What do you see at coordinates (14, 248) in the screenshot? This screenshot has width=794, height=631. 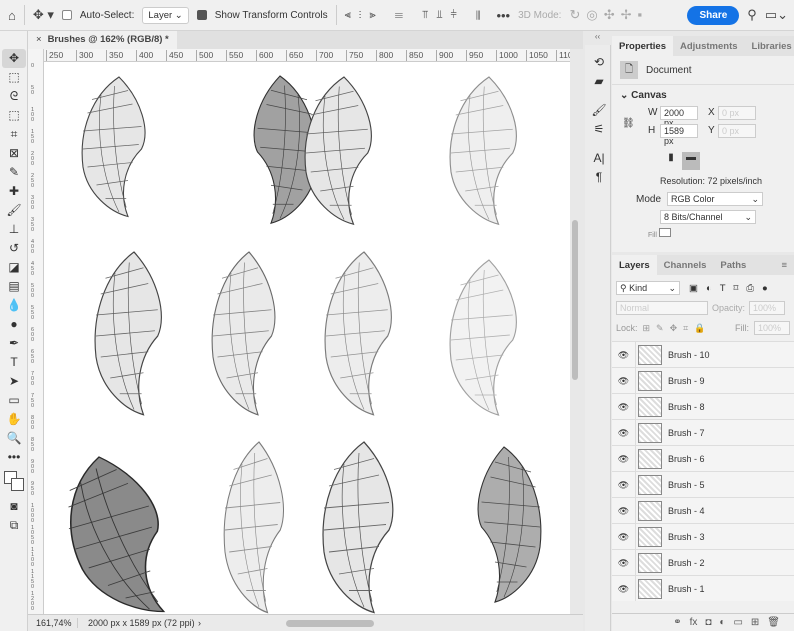 I see `history-brush-tool: ↺` at bounding box center [14, 248].